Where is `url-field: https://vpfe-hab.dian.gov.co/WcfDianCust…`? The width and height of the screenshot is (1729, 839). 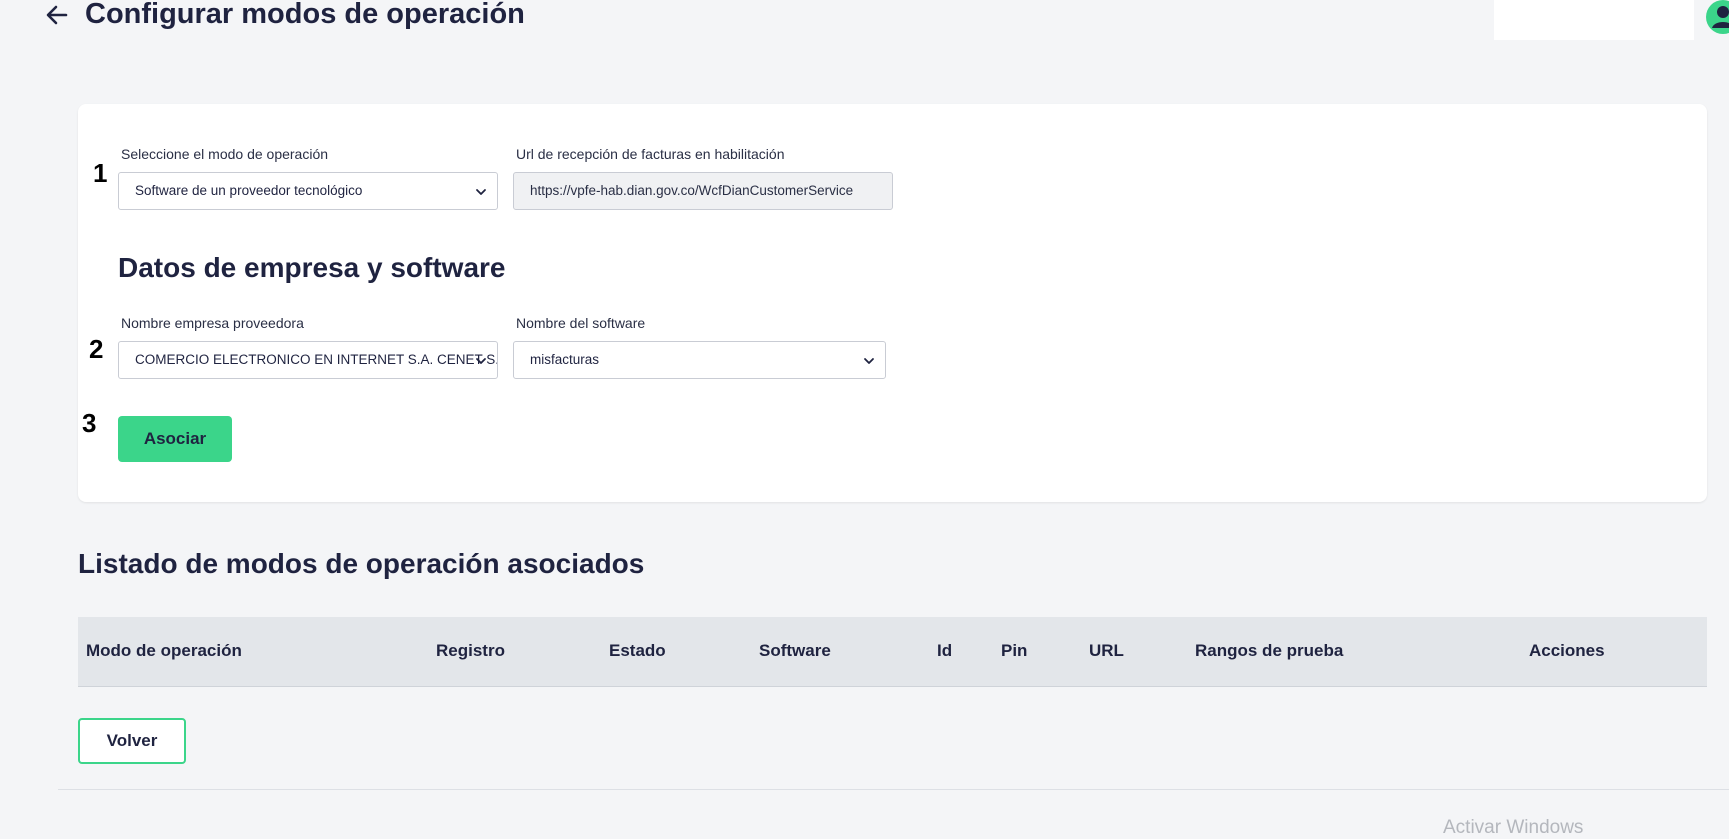 url-field: https://vpfe-hab.dian.gov.co/WcfDianCust… is located at coordinates (703, 191).